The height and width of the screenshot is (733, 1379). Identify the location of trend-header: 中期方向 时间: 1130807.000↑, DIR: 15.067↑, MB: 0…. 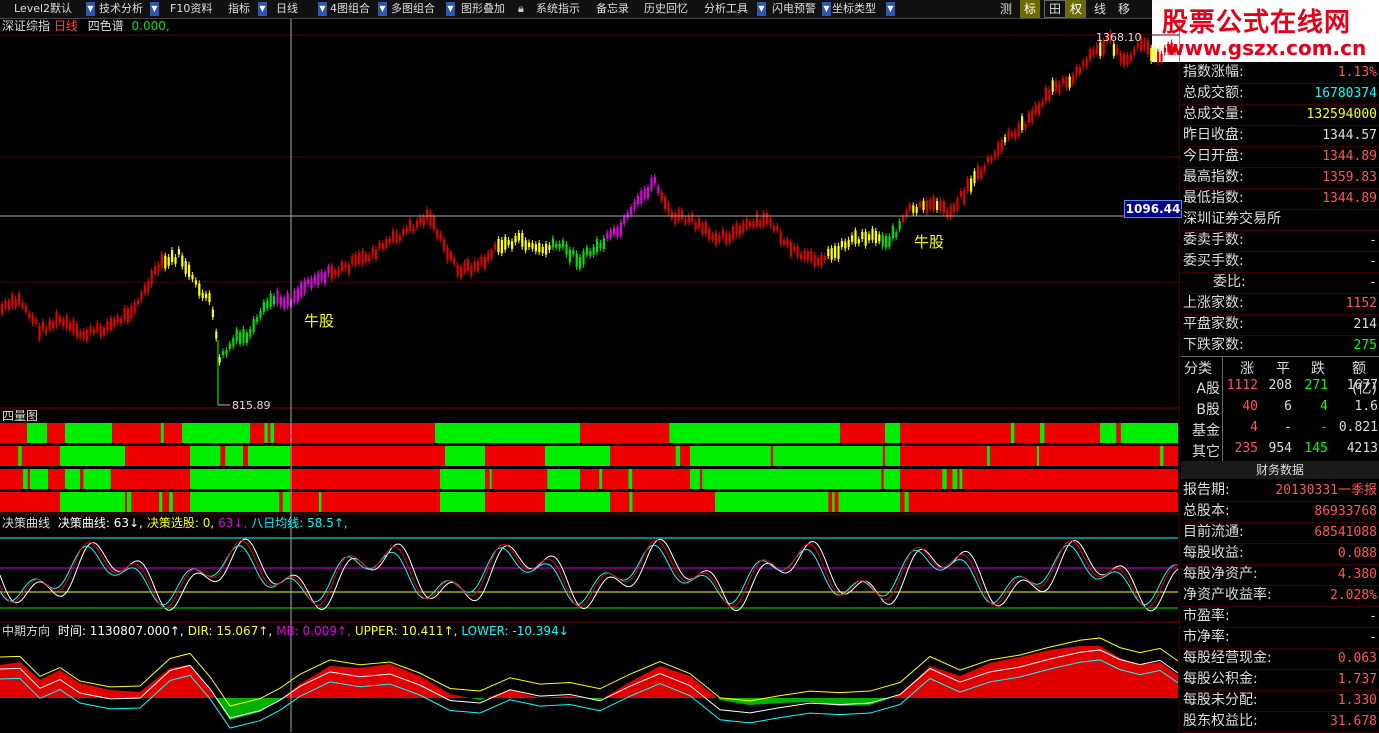
(285, 631).